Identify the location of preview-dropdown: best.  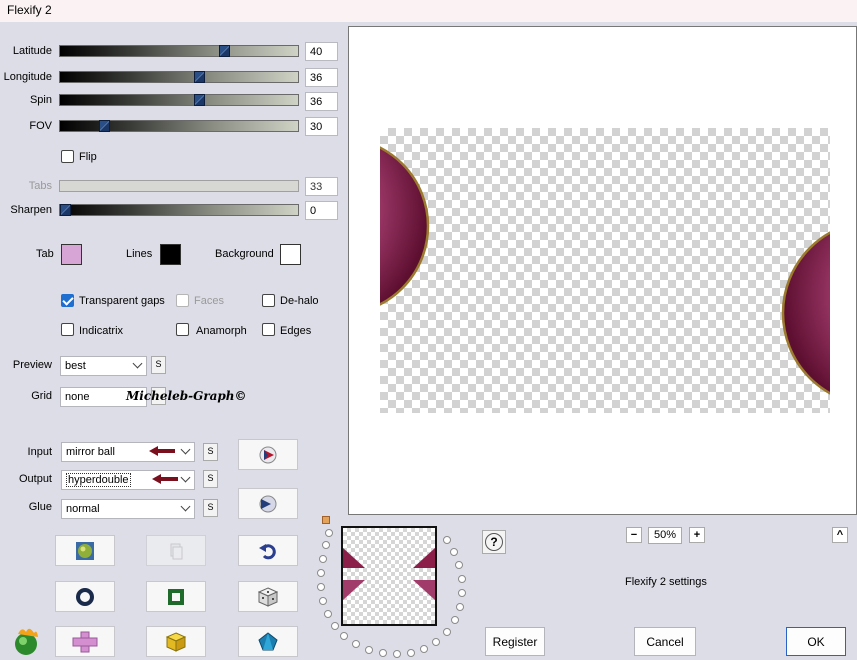
(103, 366).